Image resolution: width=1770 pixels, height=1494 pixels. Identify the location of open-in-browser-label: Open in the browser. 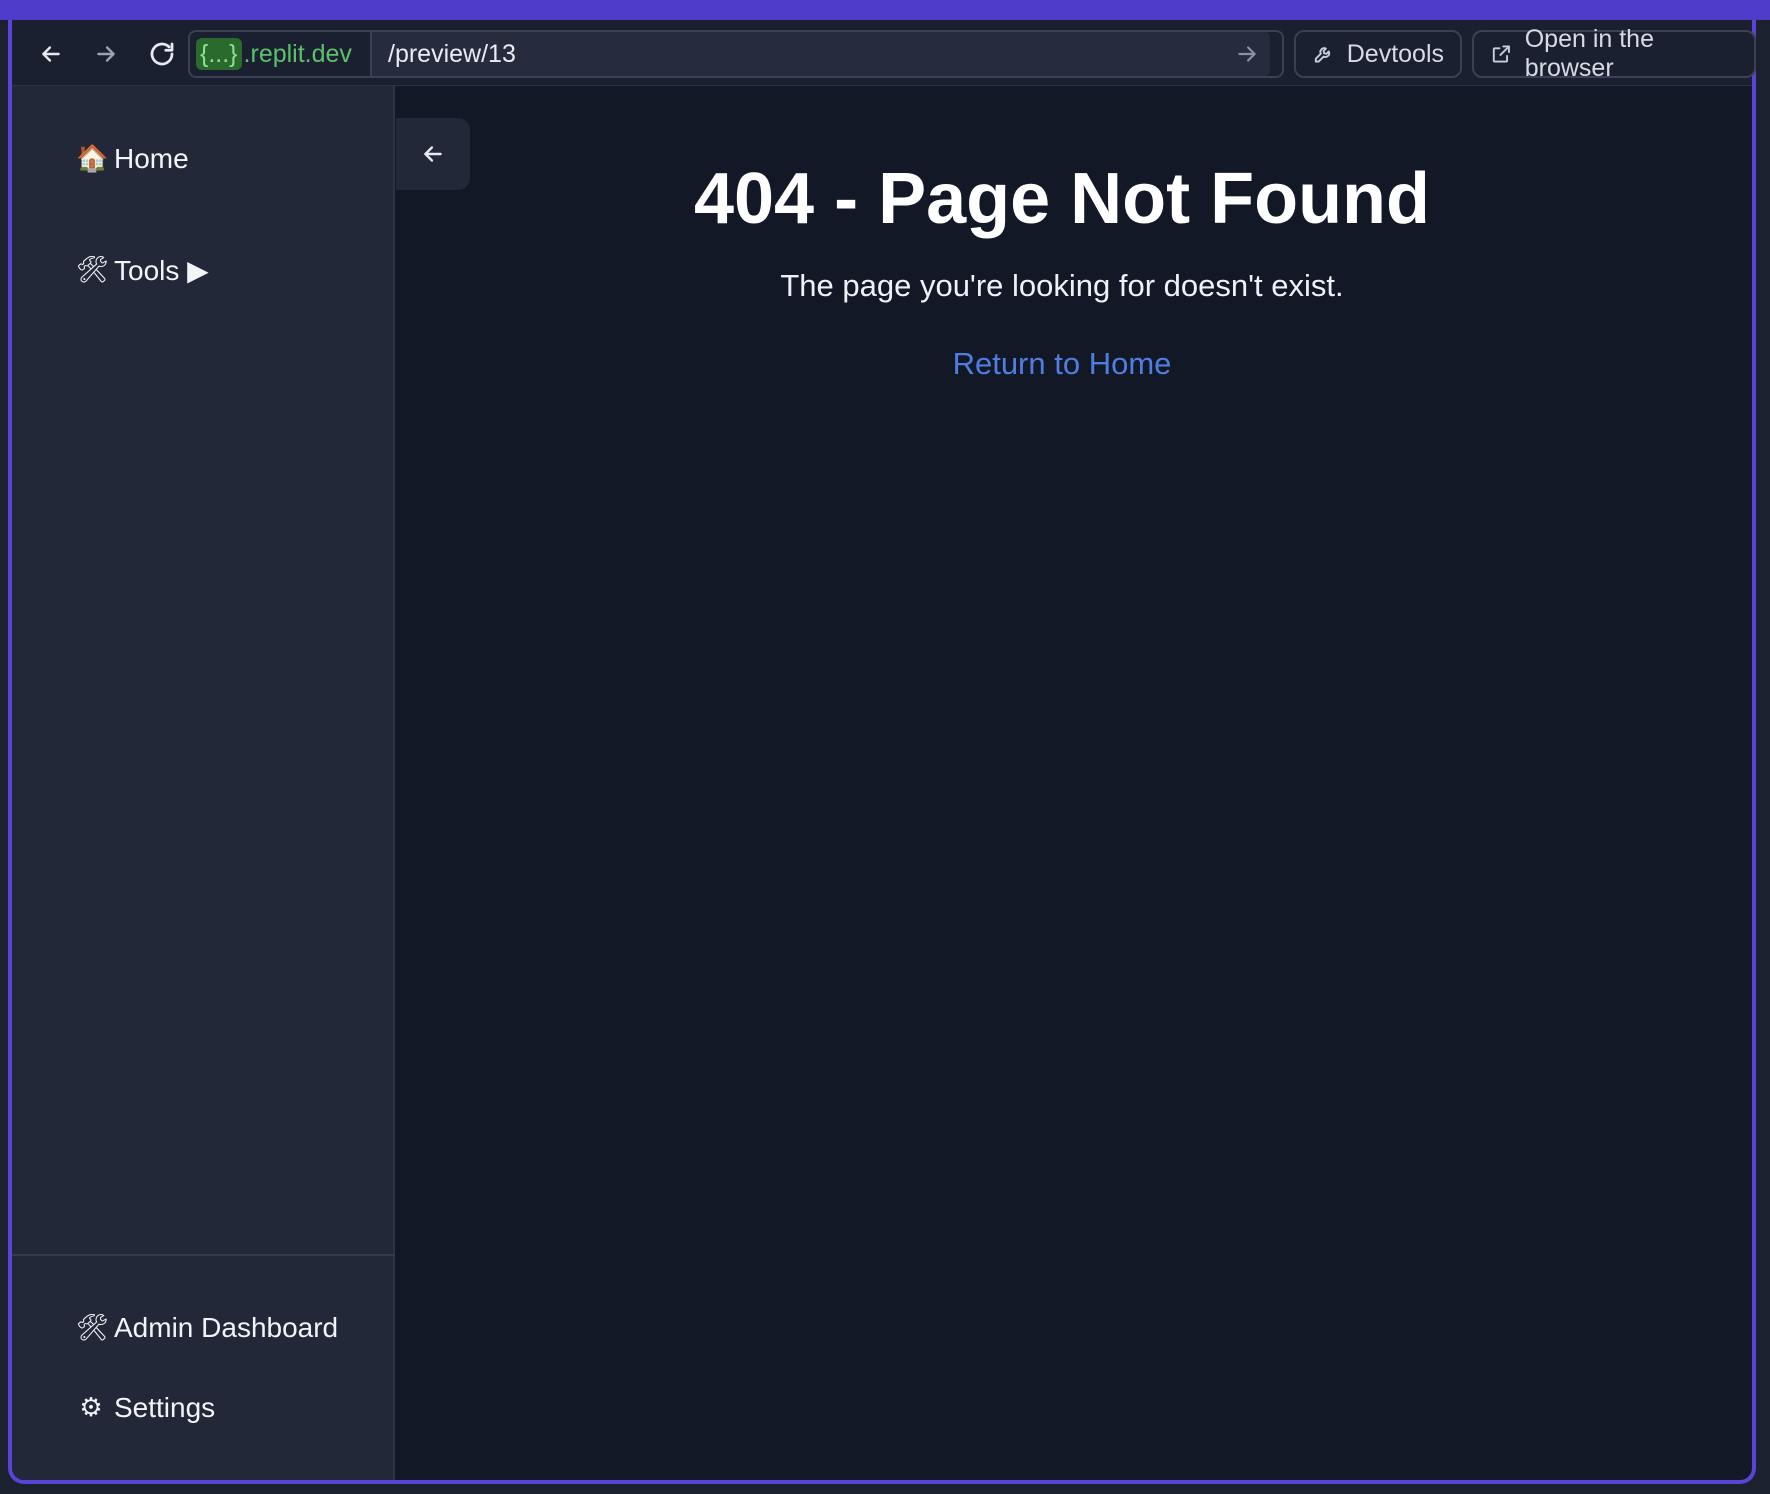
(1589, 53).